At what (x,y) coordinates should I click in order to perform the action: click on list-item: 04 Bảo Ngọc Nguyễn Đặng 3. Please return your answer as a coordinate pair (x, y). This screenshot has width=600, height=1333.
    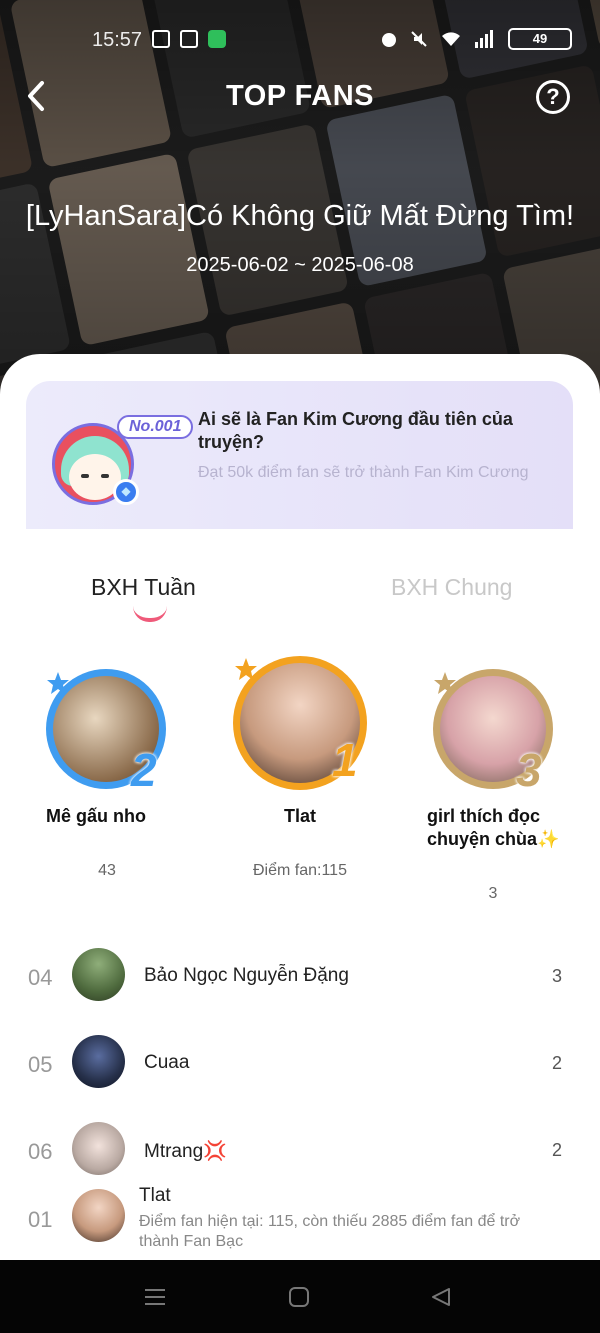
    Looking at the image, I should click on (300, 975).